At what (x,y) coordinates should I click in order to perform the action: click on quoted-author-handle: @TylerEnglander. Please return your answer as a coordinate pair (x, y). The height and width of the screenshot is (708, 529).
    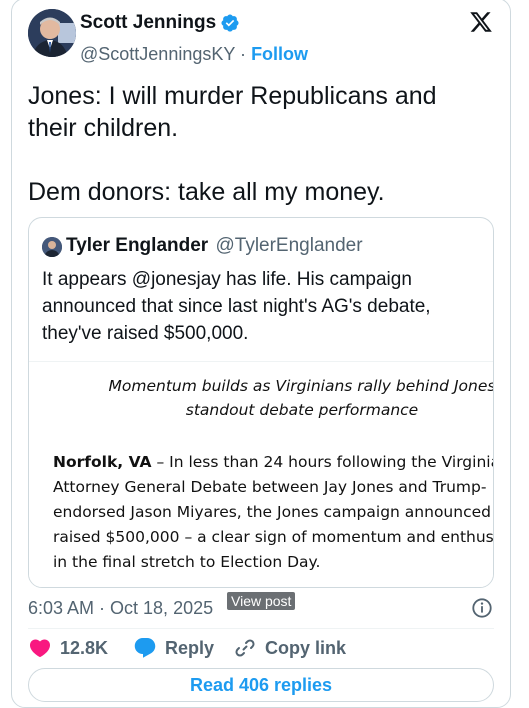
    Looking at the image, I should click on (288, 245).